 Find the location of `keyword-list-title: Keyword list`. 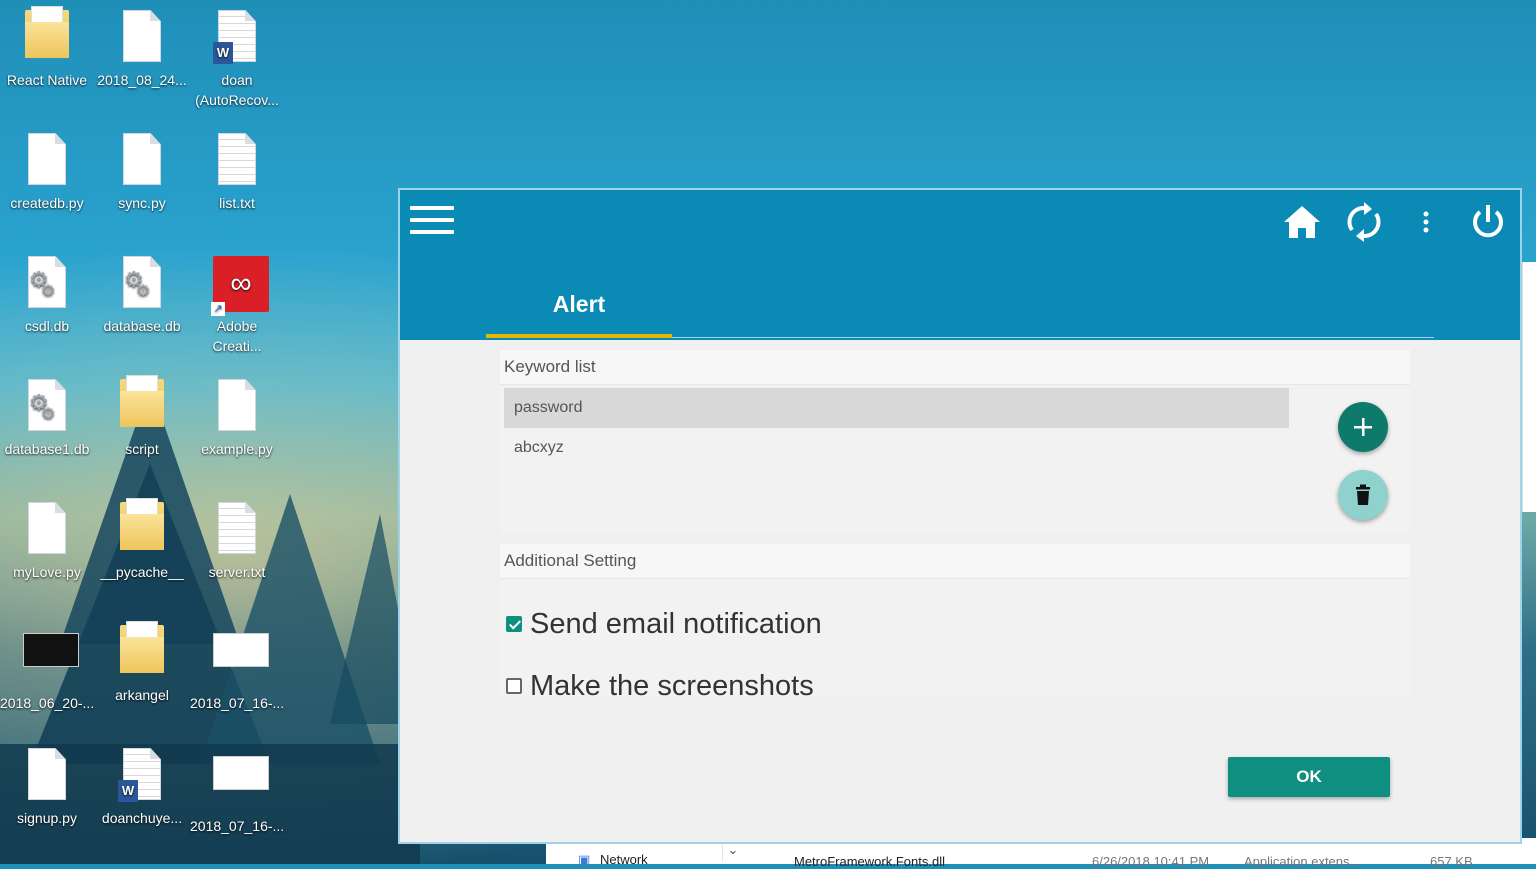

keyword-list-title: Keyword list is located at coordinates (955, 367).